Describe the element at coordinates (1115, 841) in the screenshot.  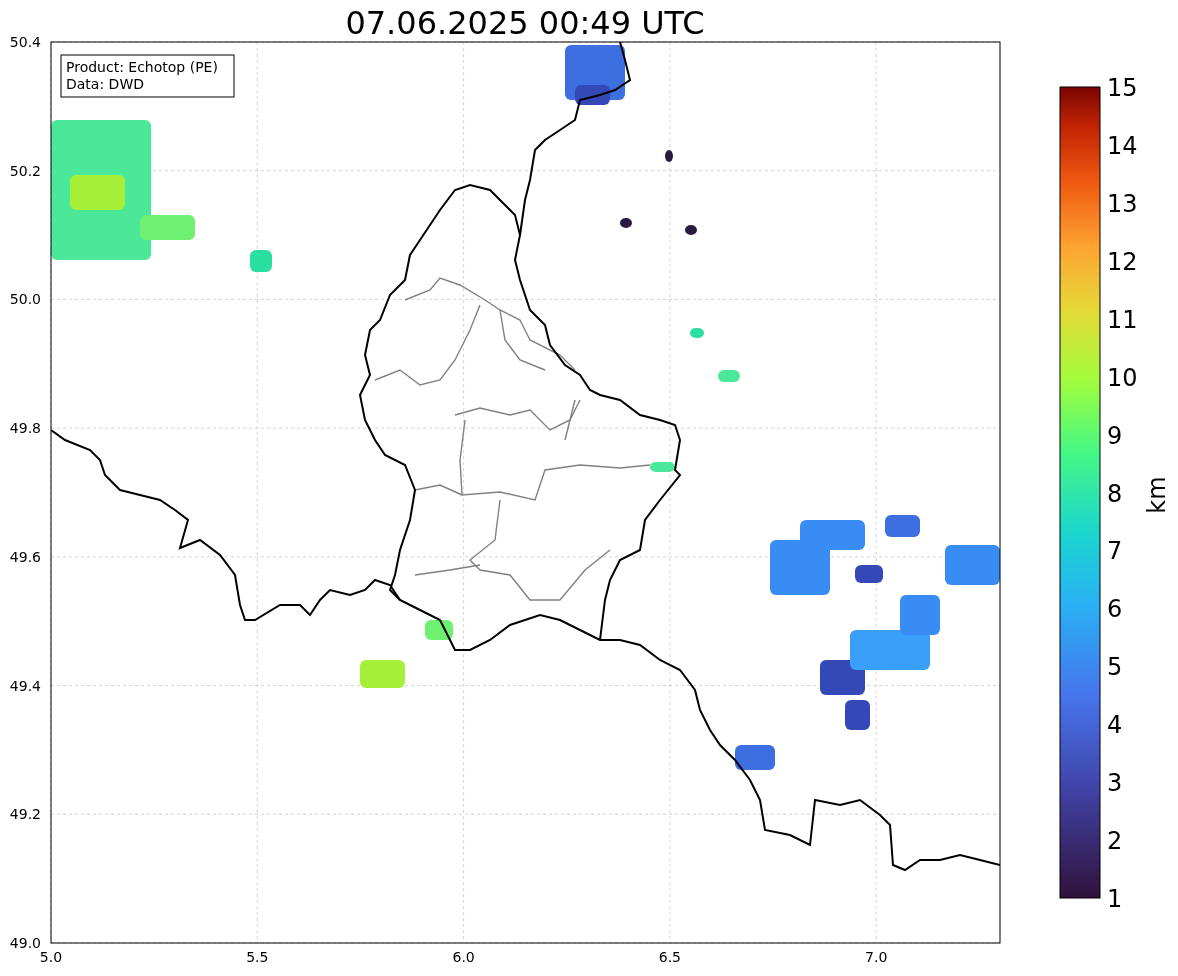
I see `colorbar-tick-label: 2` at that location.